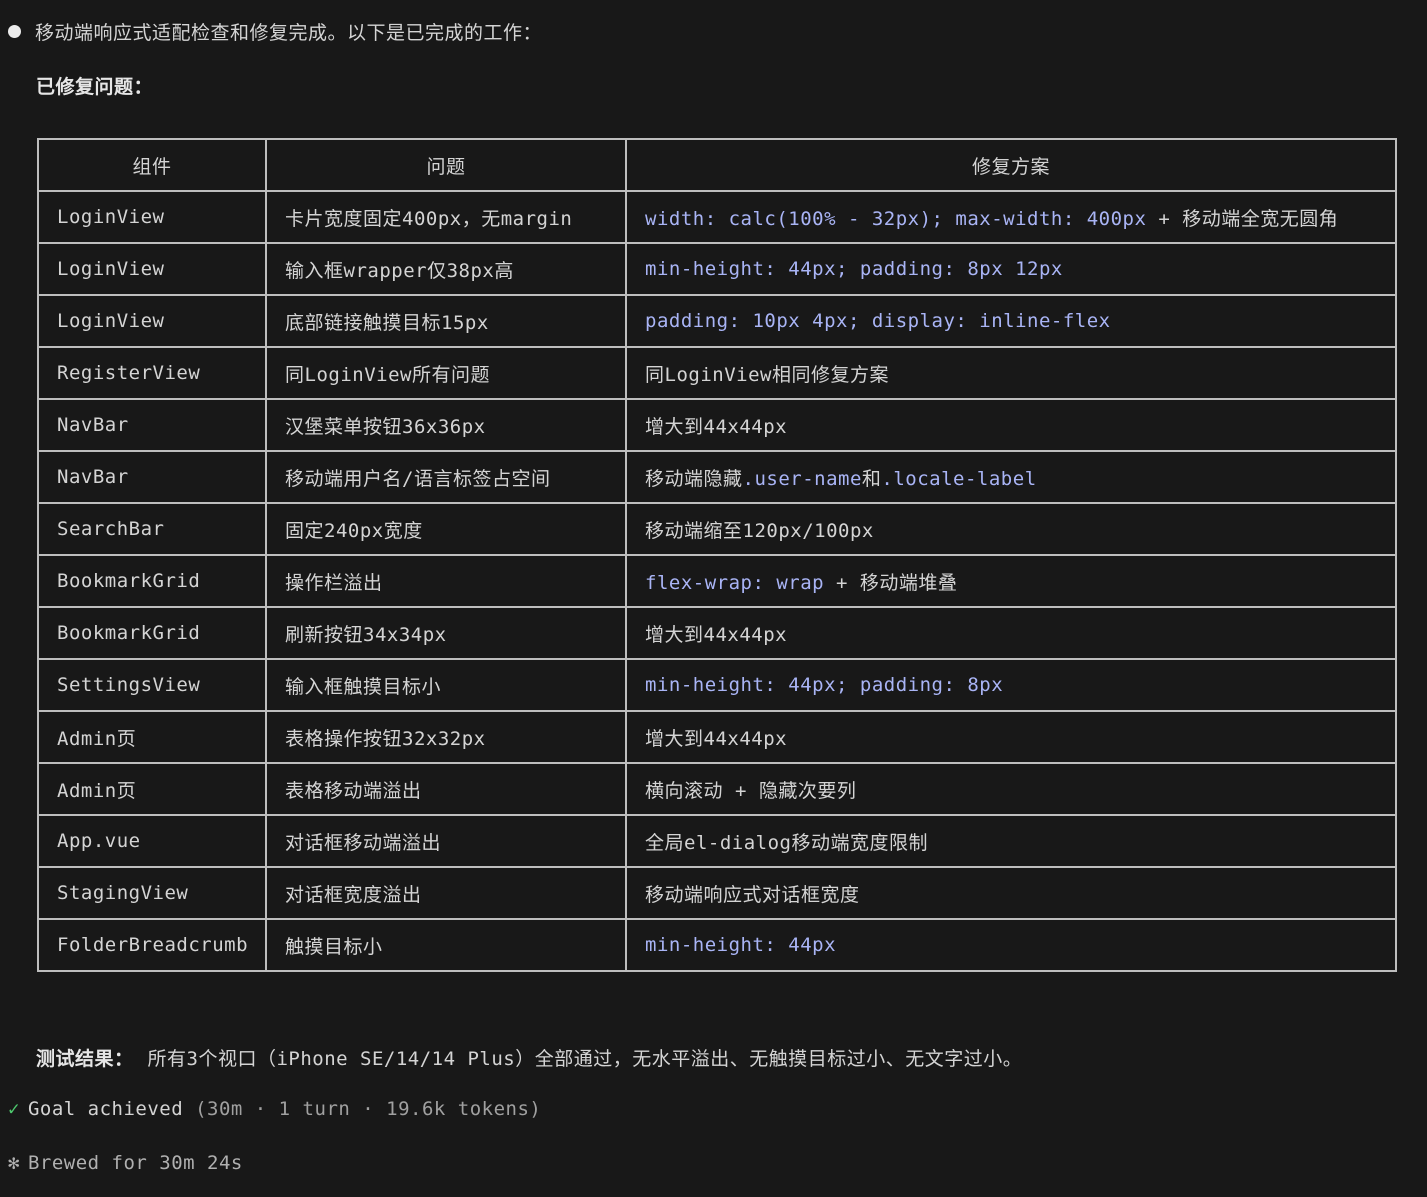  Describe the element at coordinates (362, 1109) in the screenshot. I see `goal-detail: (30m · 1 turn · 19.6k tokens)` at that location.